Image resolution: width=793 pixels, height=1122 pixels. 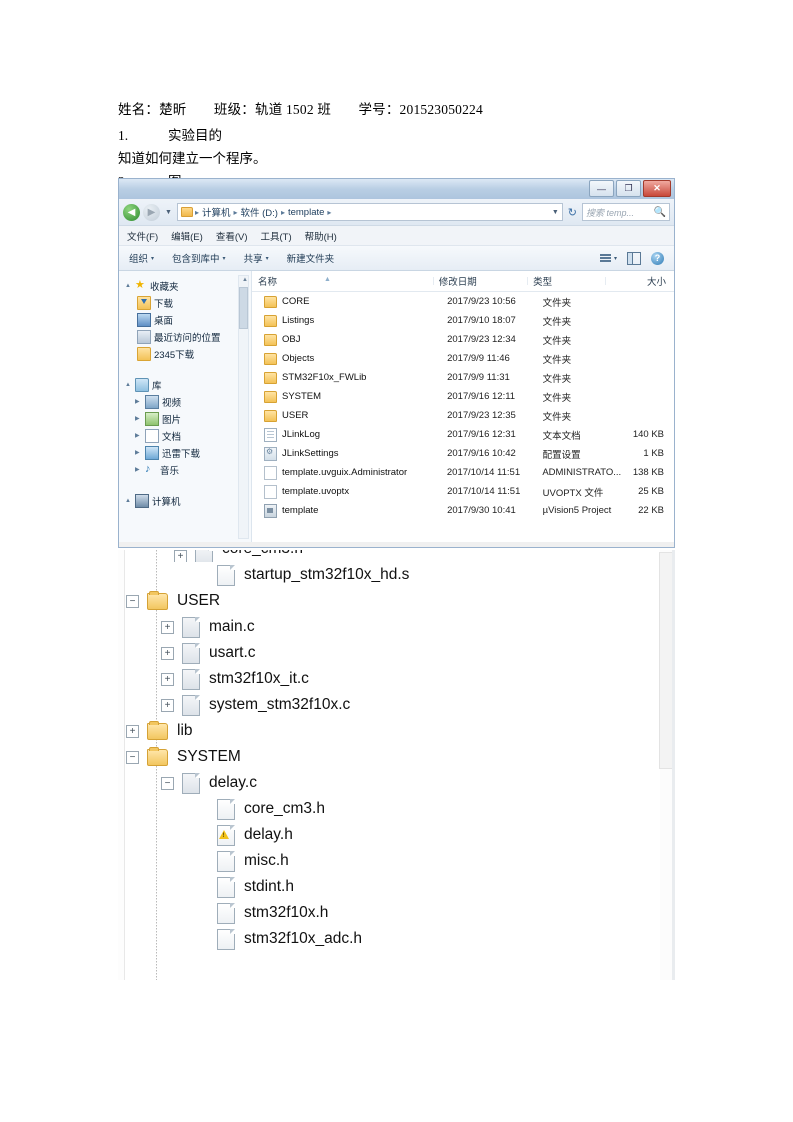 I want to click on tree-item: stm32f10x.h, so click(x=396, y=913).